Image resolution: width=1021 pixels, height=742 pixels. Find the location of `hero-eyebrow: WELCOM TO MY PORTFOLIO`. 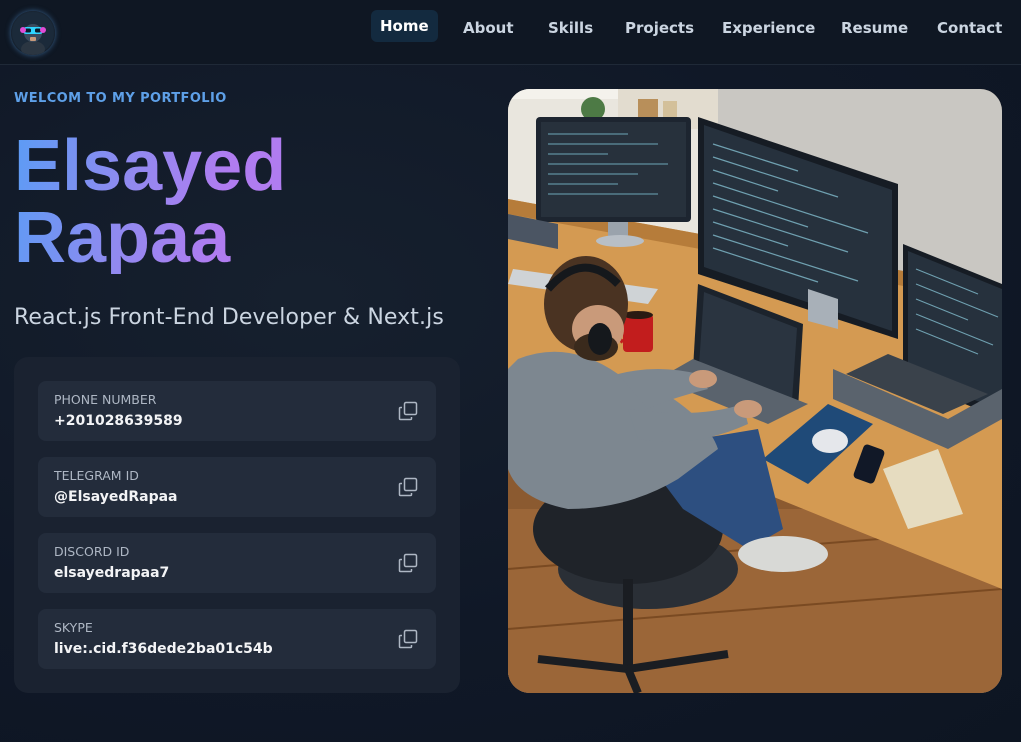

hero-eyebrow: WELCOM TO MY PORTFOLIO is located at coordinates (120, 98).